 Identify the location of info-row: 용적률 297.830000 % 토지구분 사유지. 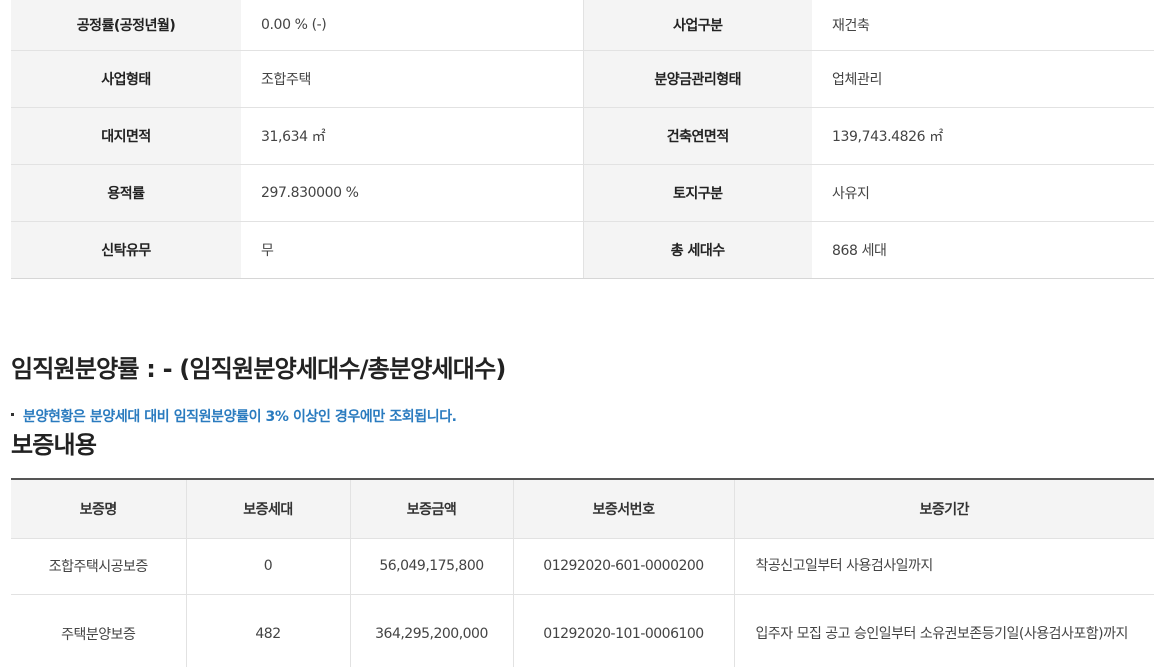
(582, 193).